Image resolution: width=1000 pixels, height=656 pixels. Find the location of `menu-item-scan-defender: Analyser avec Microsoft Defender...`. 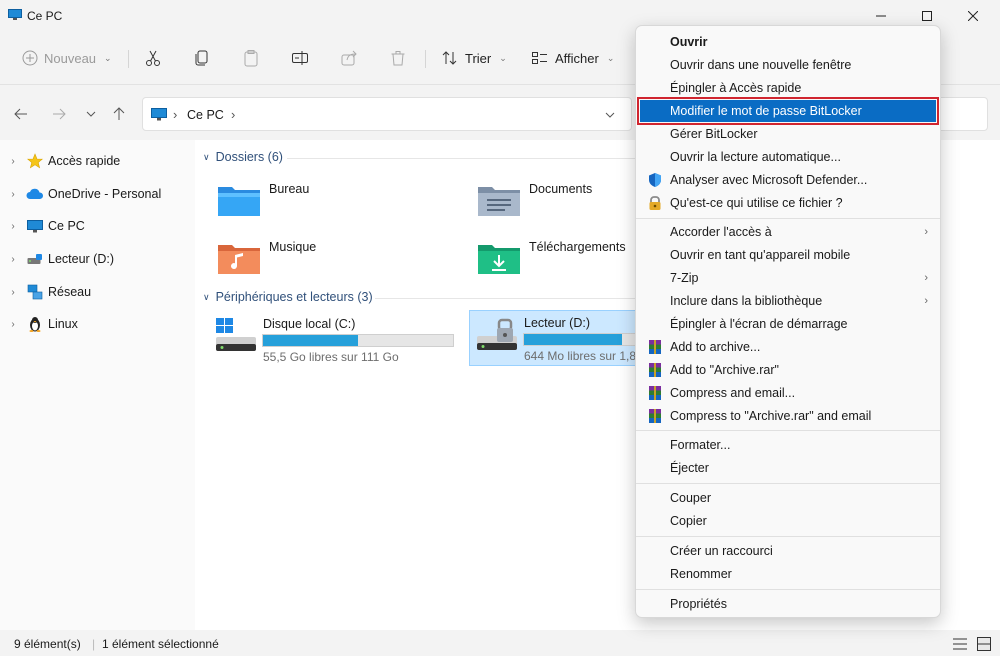

menu-item-scan-defender: Analyser avec Microsoft Defender... is located at coordinates (788, 180).